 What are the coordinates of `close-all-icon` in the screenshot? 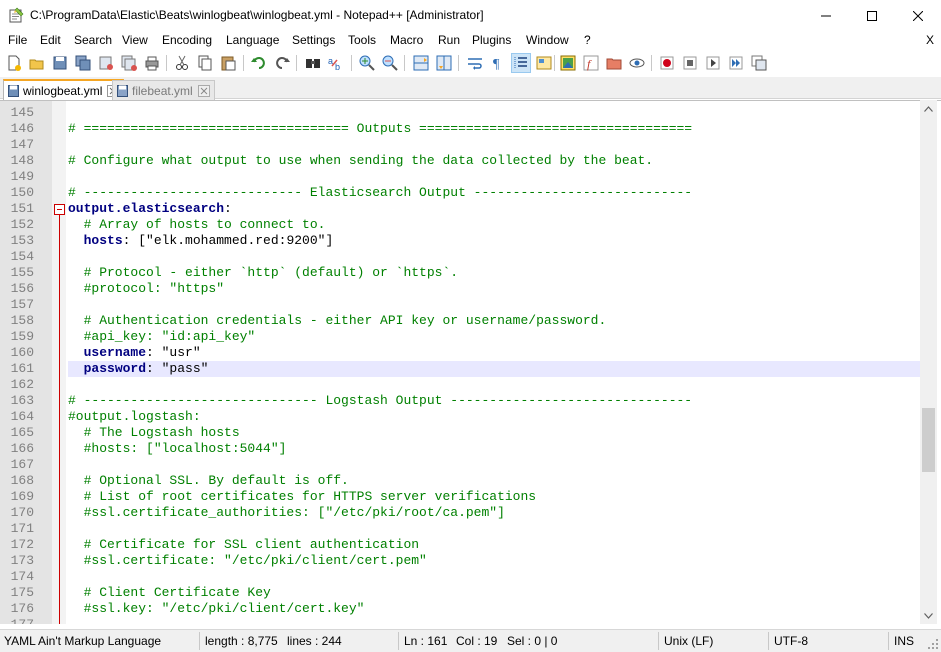 It's located at (129, 63).